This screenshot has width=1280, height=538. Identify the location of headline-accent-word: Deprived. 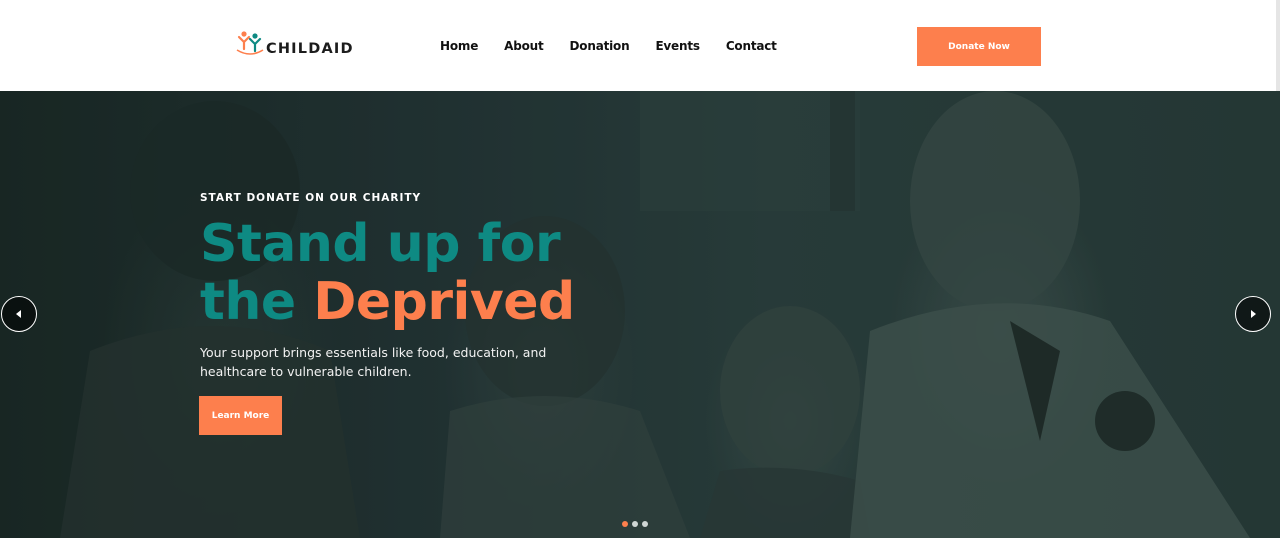
(444, 302).